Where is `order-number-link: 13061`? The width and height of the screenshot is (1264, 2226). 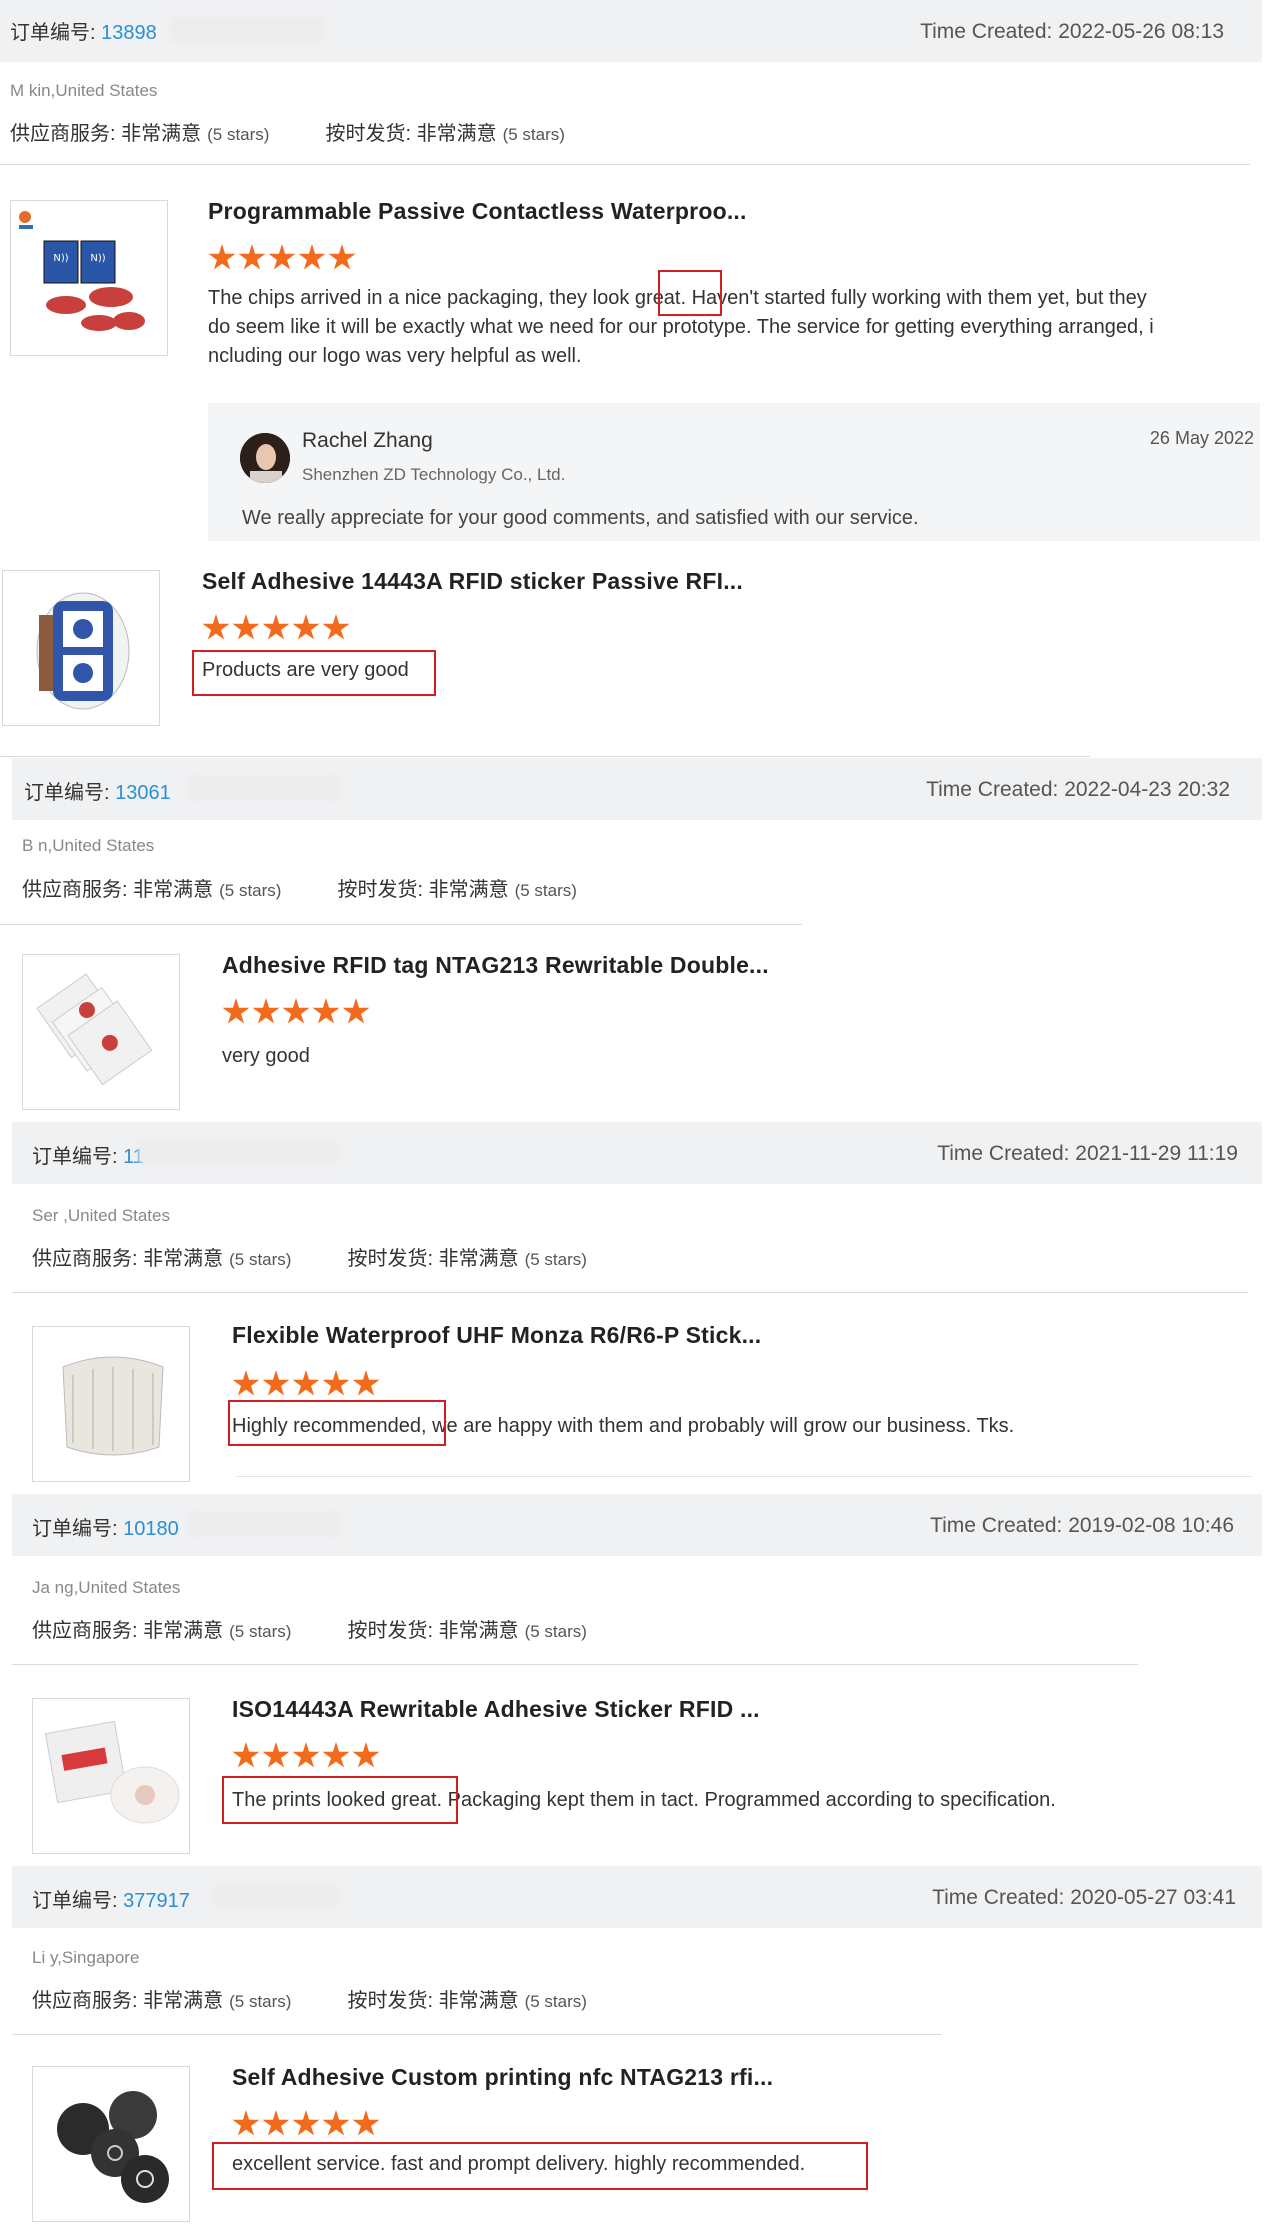
order-number-link: 13061 is located at coordinates (143, 793).